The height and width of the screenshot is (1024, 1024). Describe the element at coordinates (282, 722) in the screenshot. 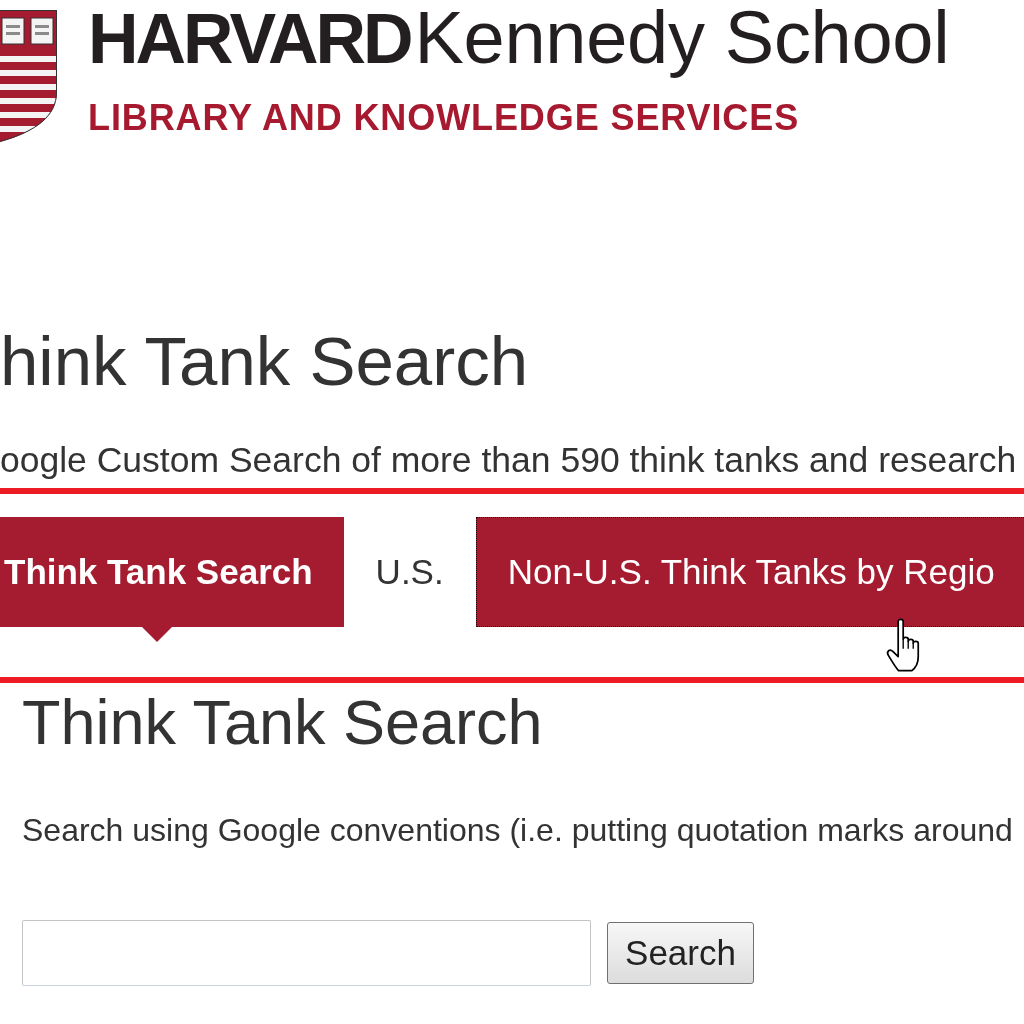

I see `section-heading: Think Tank Search` at that location.